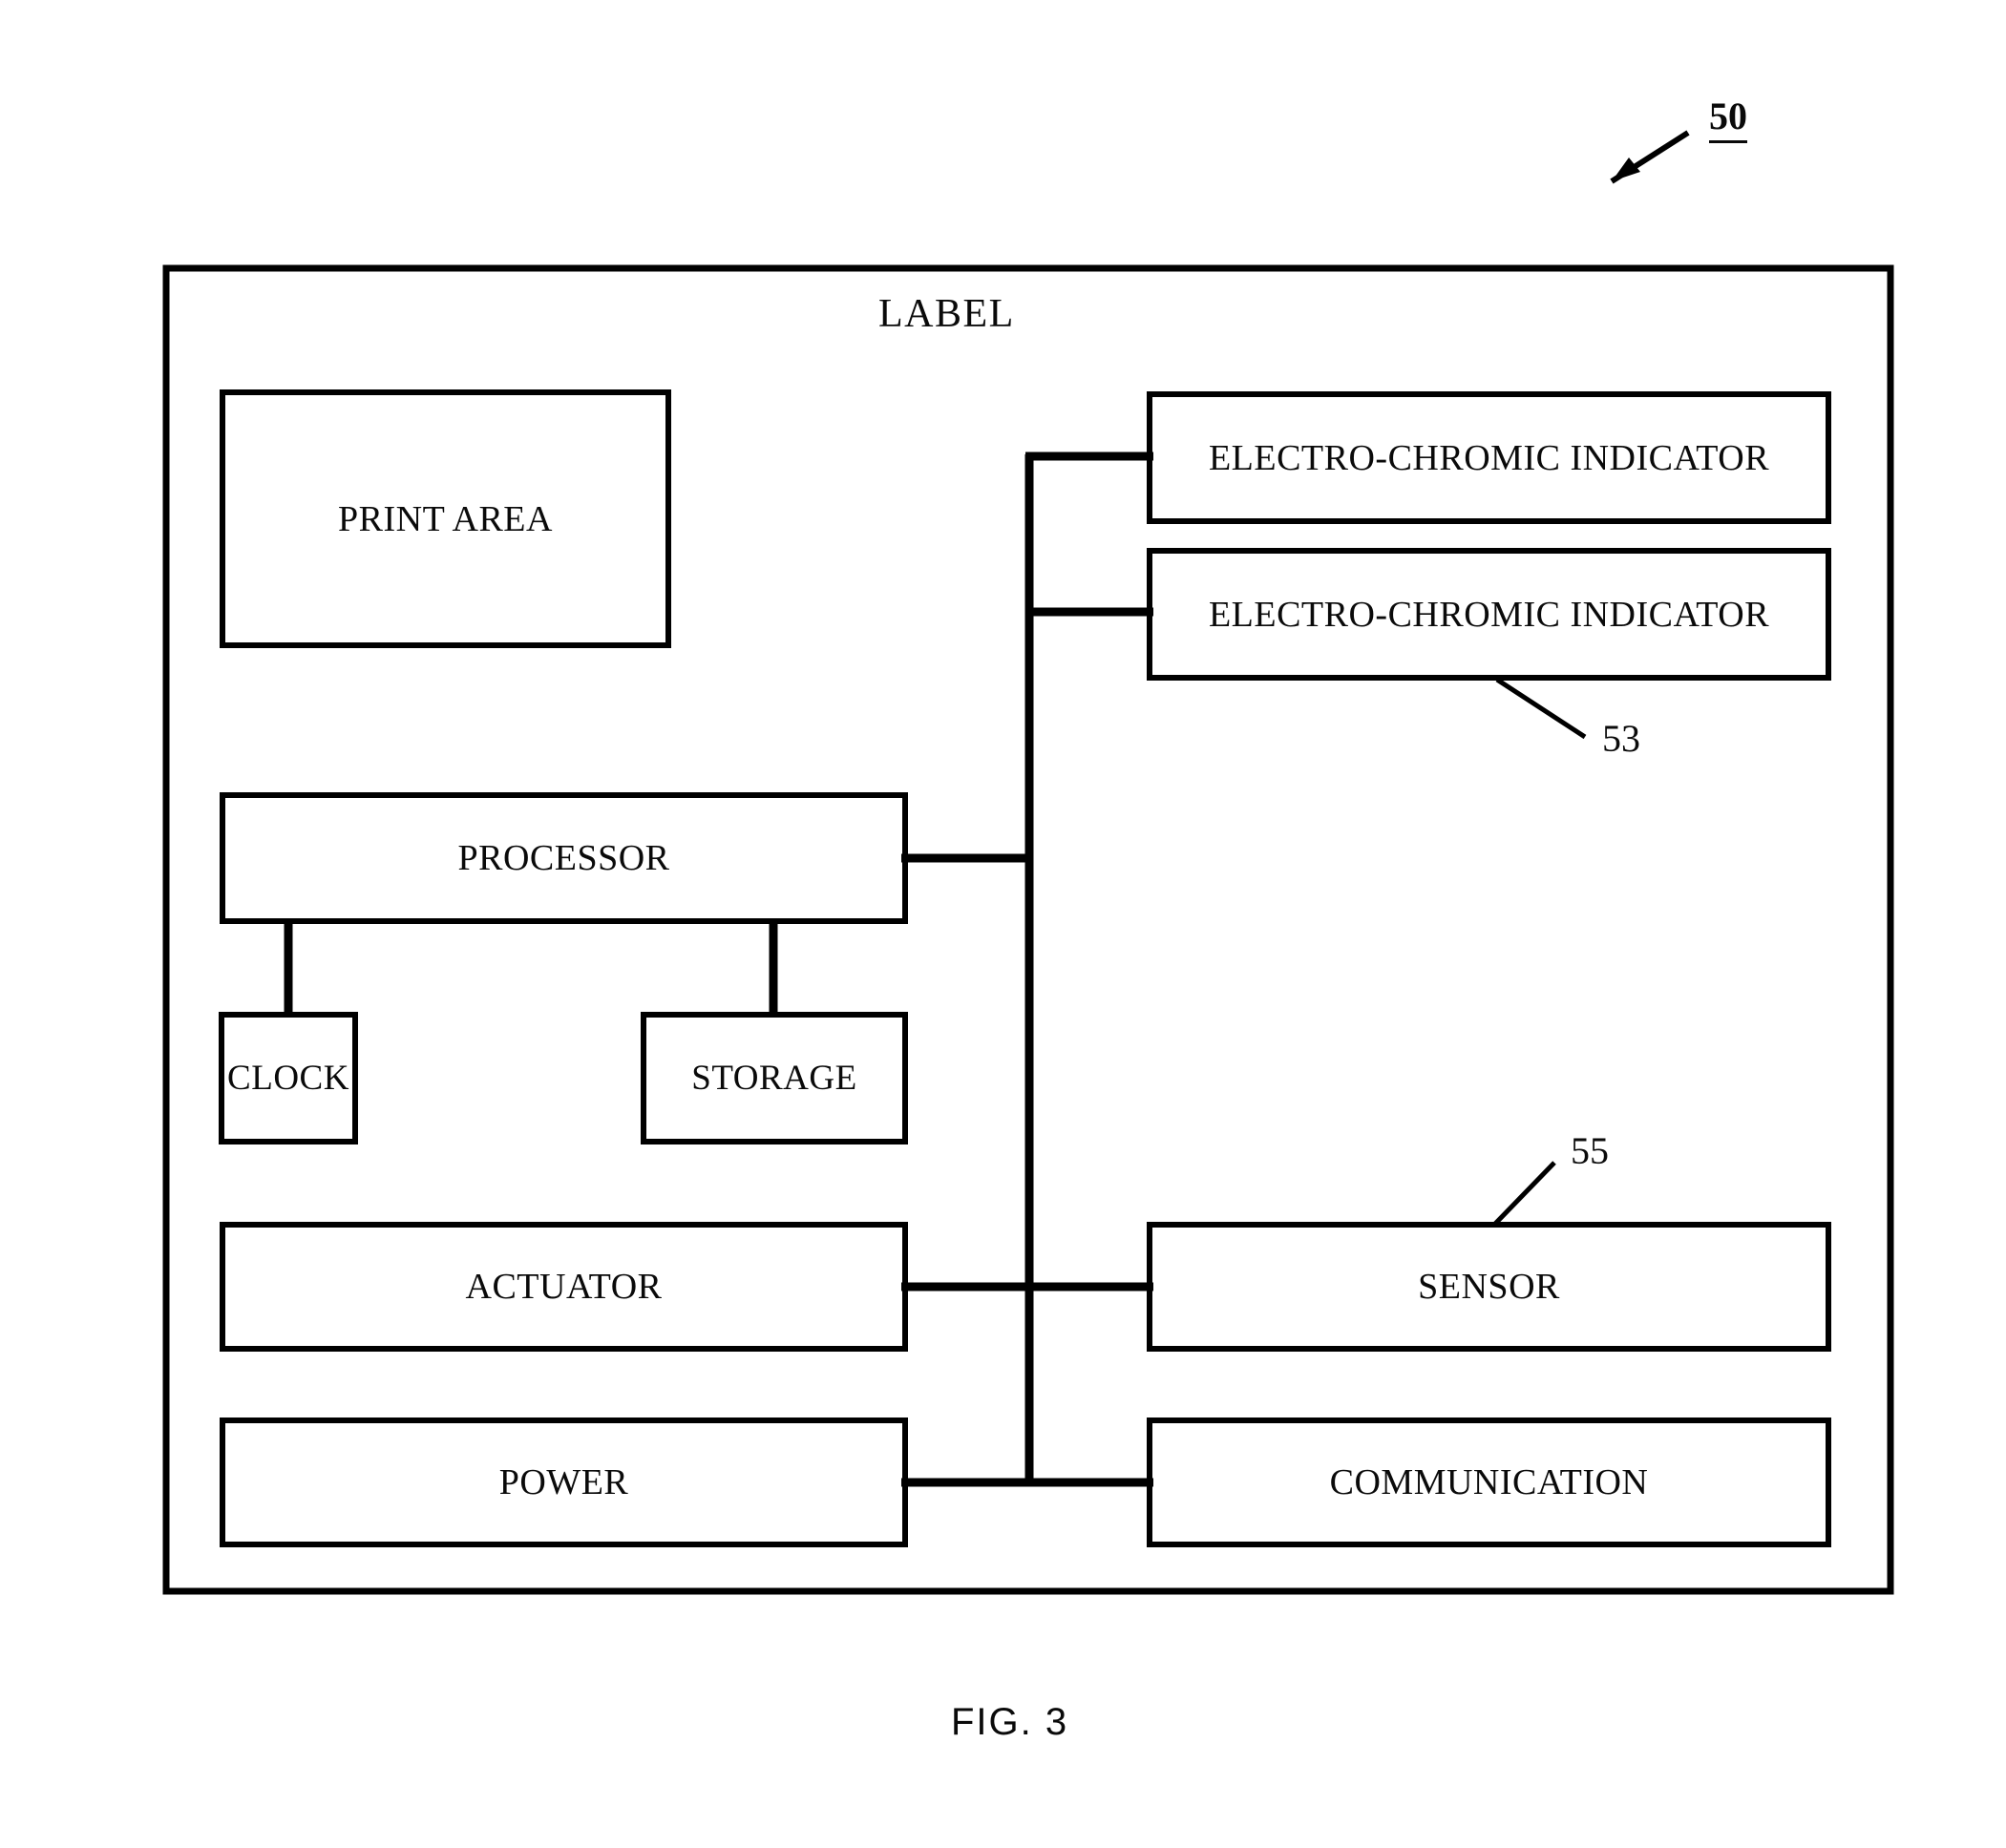 The width and height of the screenshot is (2006, 1848). Describe the element at coordinates (1621, 739) in the screenshot. I see `reference-number-53: 53` at that location.